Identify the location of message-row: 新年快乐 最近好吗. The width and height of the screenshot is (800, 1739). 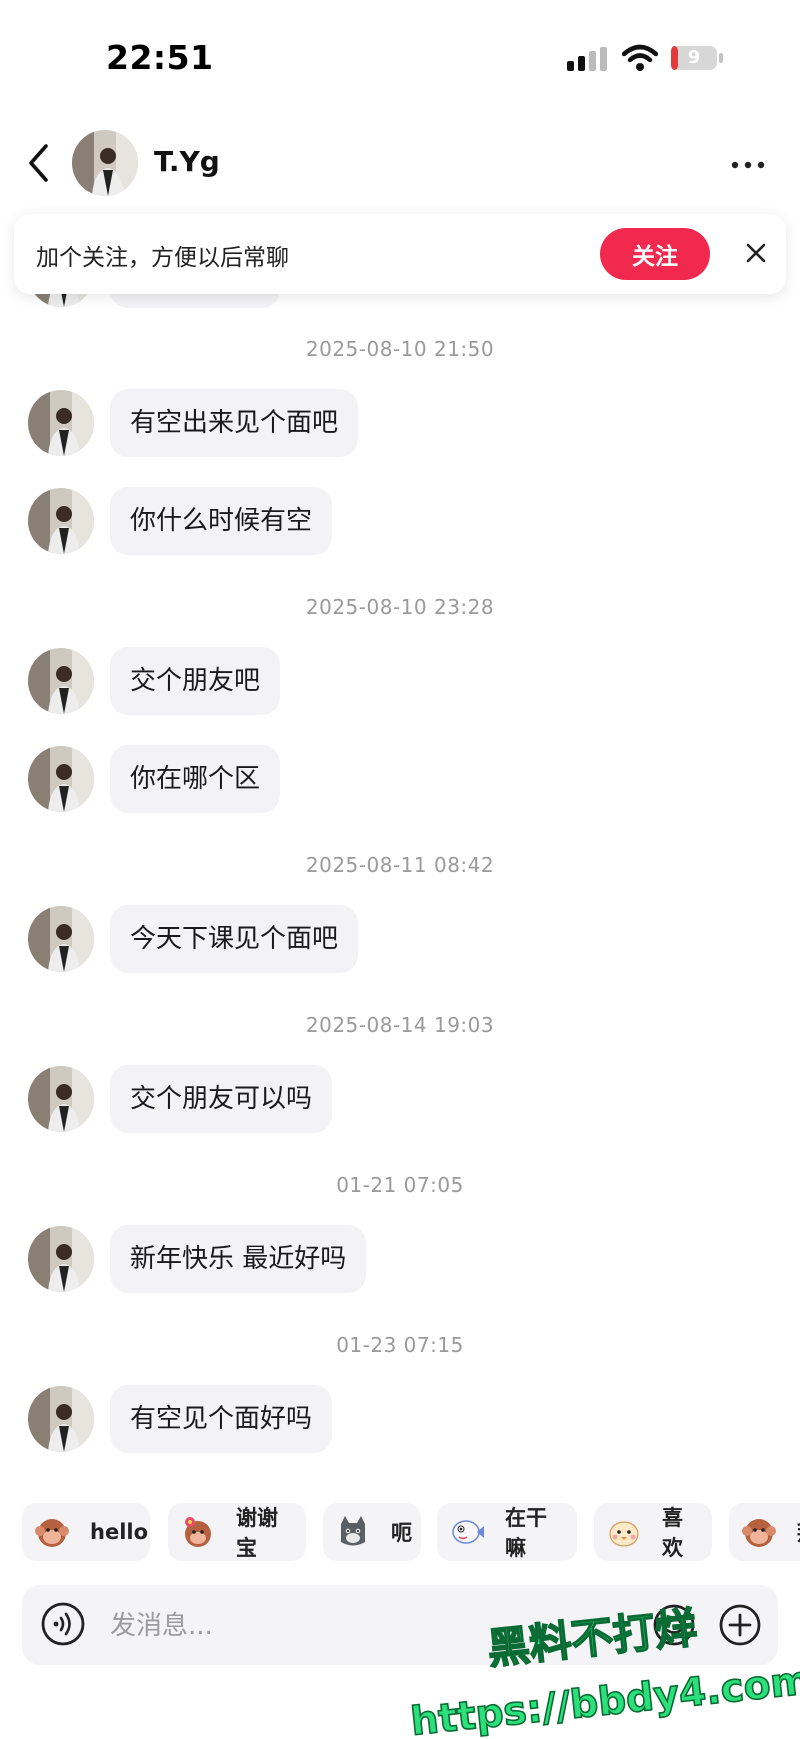
(400, 1259).